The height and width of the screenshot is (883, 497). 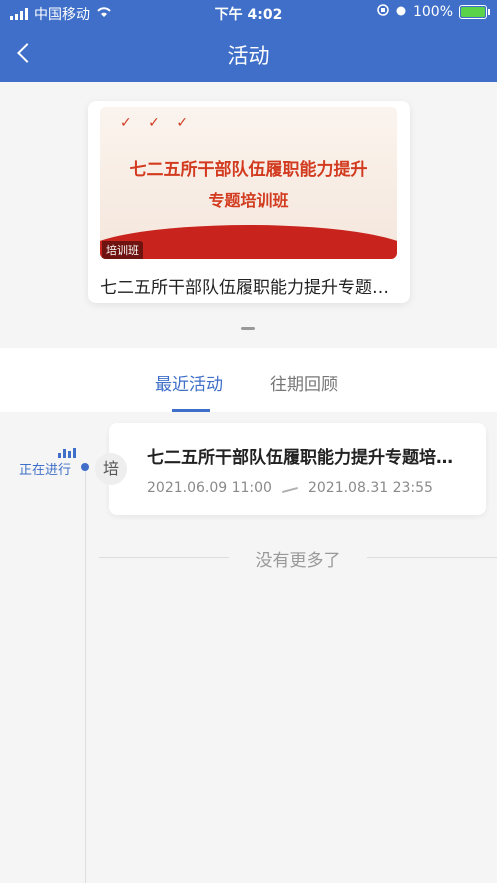 What do you see at coordinates (111, 469) in the screenshot?
I see `event-type-badge: 培` at bounding box center [111, 469].